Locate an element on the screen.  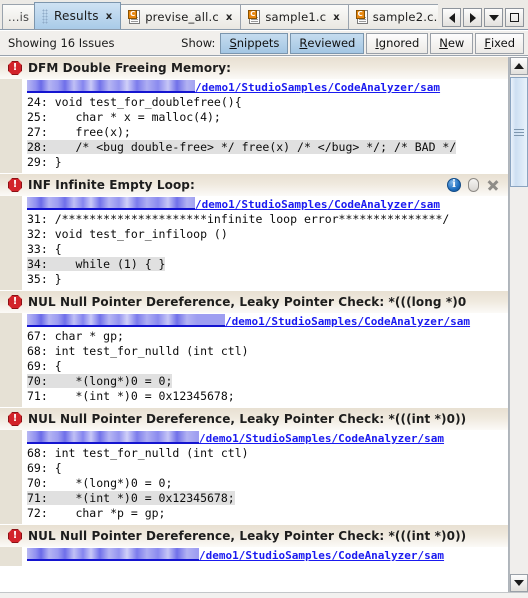
code-line-highlighted: 70: *(long*)0 = 0; is located at coordinates (265, 381).